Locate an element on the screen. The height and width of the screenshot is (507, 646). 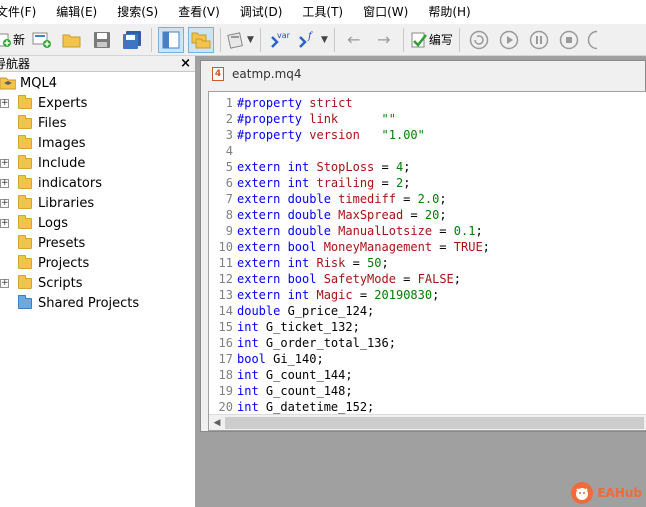
save-all-button is located at coordinates (132, 40).